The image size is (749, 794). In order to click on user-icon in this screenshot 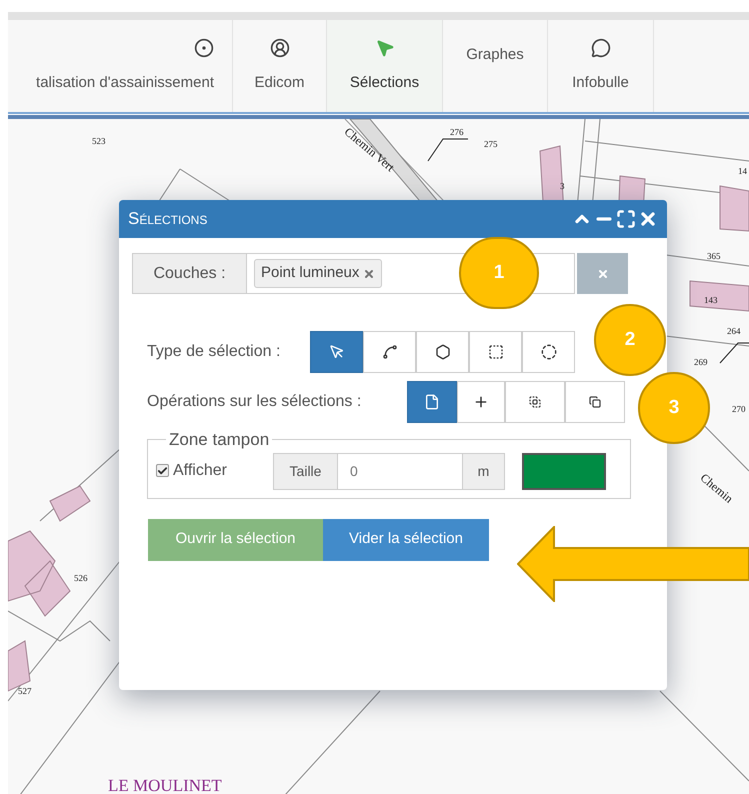, I will do `click(280, 48)`.